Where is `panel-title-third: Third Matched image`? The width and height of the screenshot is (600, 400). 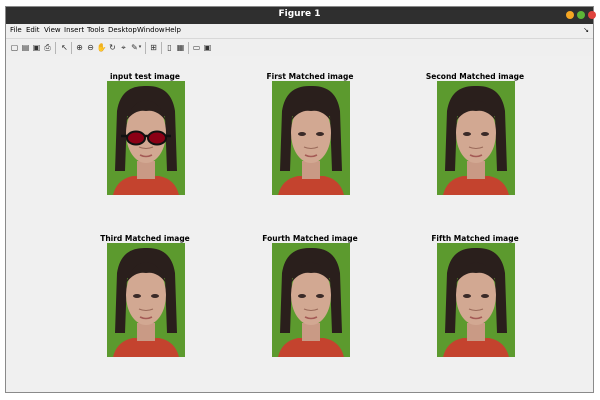 panel-title-third: Third Matched image is located at coordinates (145, 238).